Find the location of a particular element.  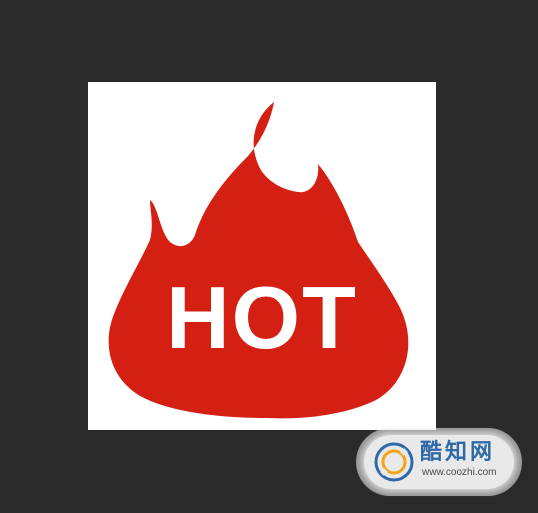

hot-label: HOT is located at coordinates (262, 317).